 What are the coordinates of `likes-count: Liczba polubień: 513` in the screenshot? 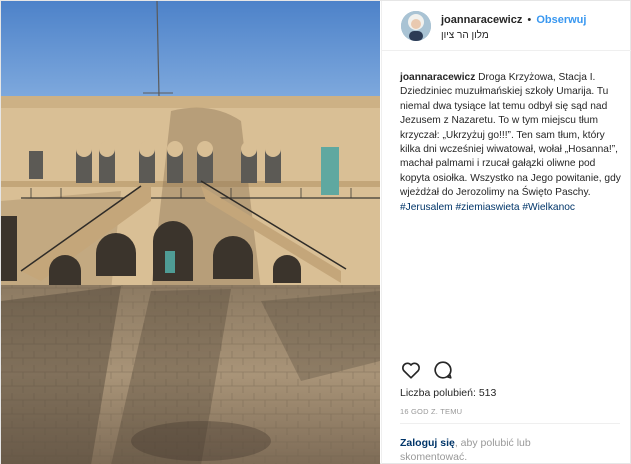 It's located at (448, 393).